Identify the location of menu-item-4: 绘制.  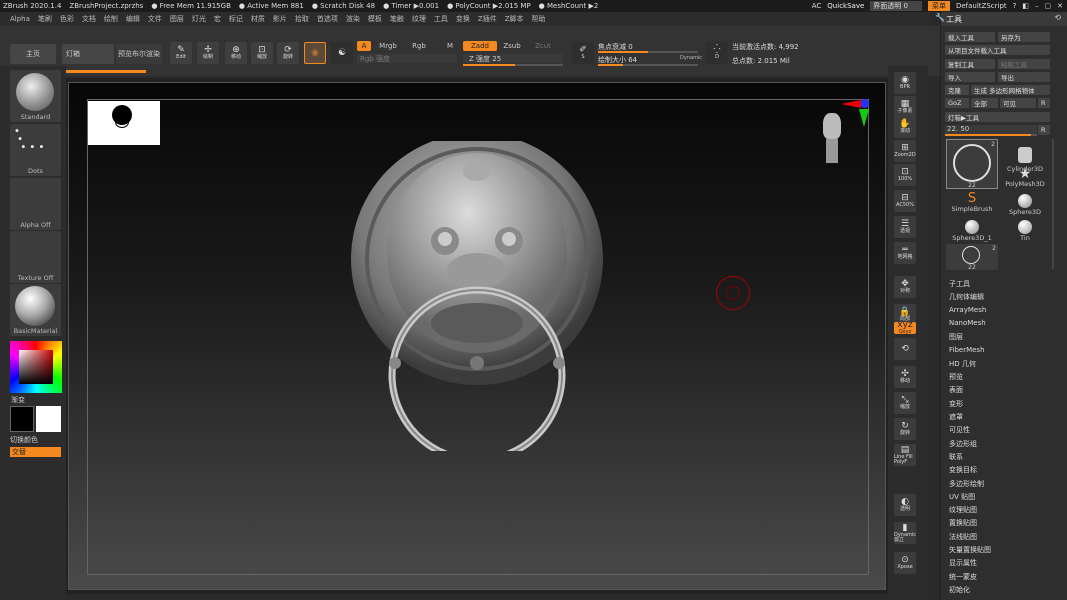
(111, 19).